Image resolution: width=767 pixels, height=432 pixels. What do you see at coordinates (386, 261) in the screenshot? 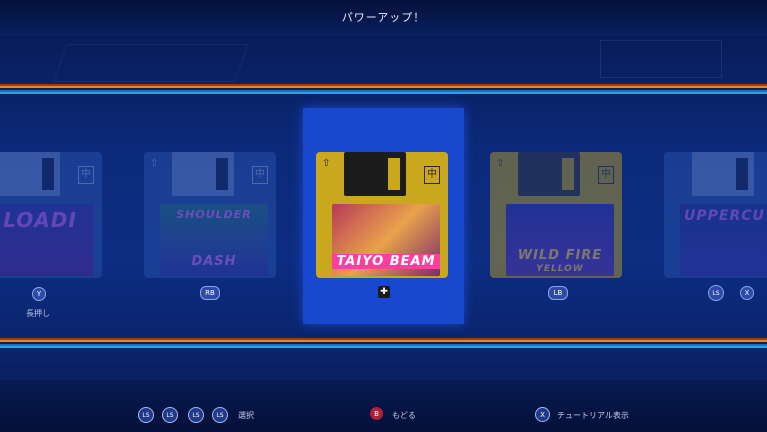
I see `disk-title: TAIYO BEAM` at bounding box center [386, 261].